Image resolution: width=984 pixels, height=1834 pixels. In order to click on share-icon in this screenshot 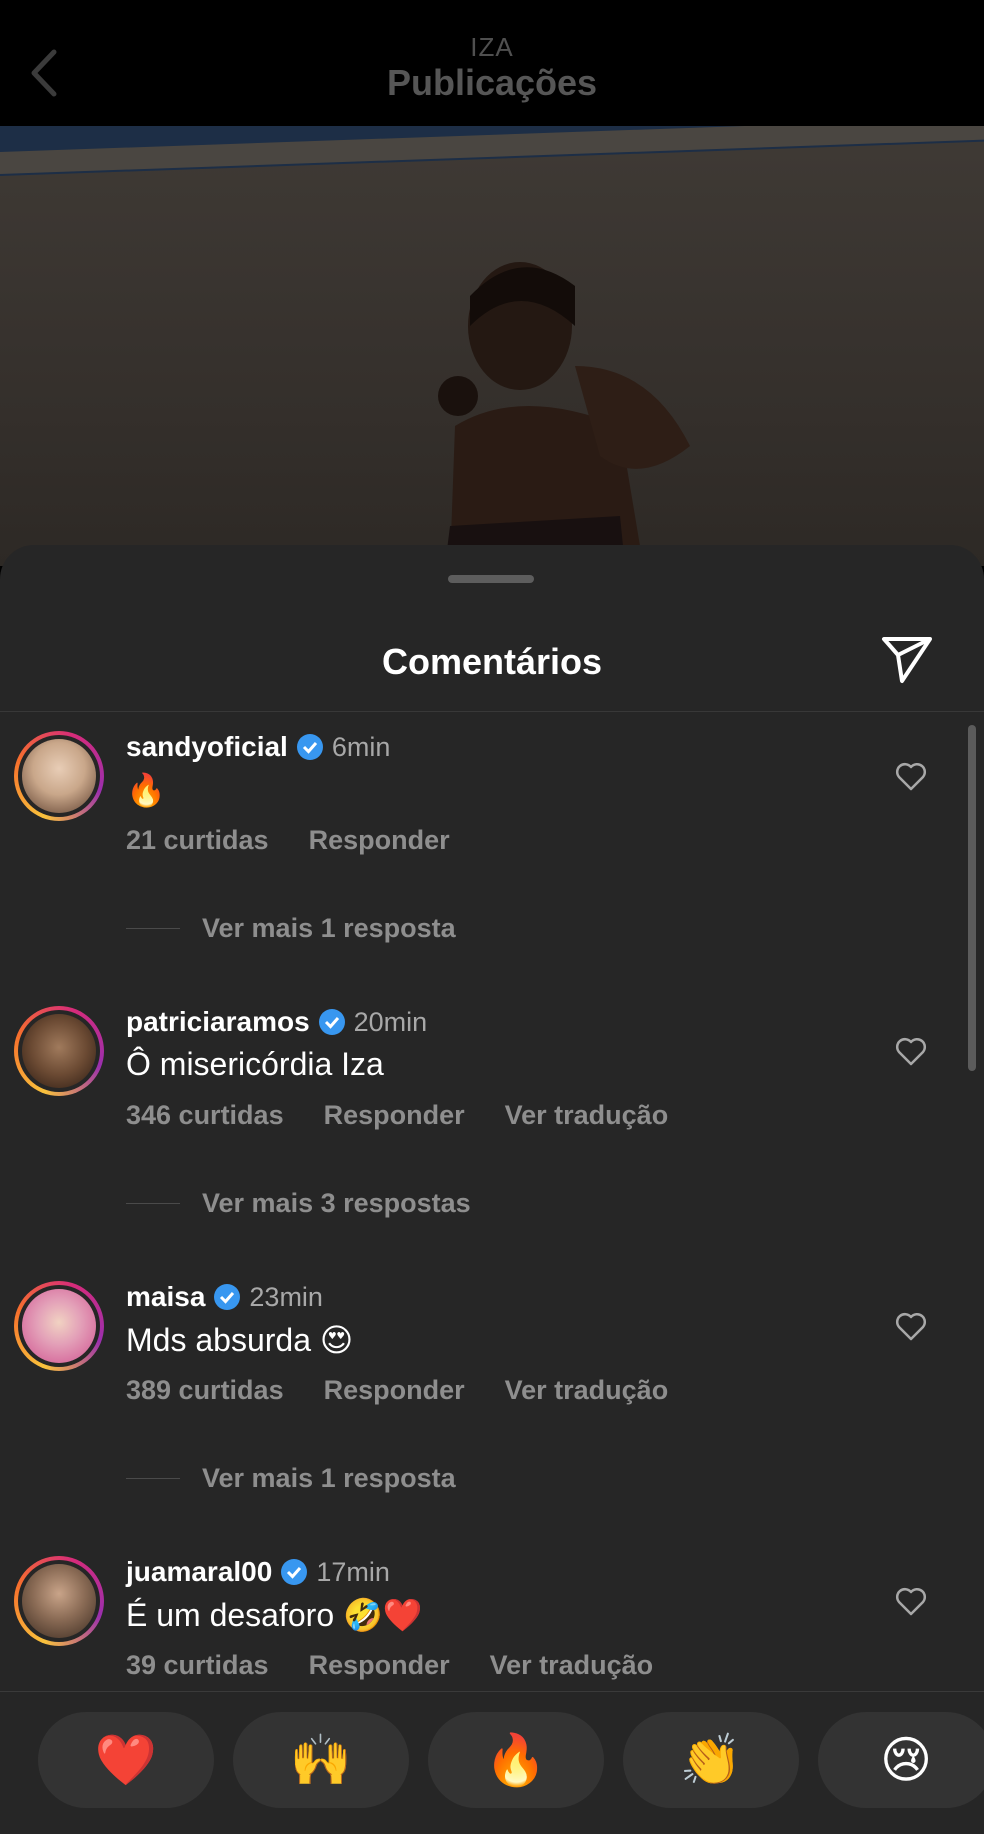, I will do `click(907, 660)`.